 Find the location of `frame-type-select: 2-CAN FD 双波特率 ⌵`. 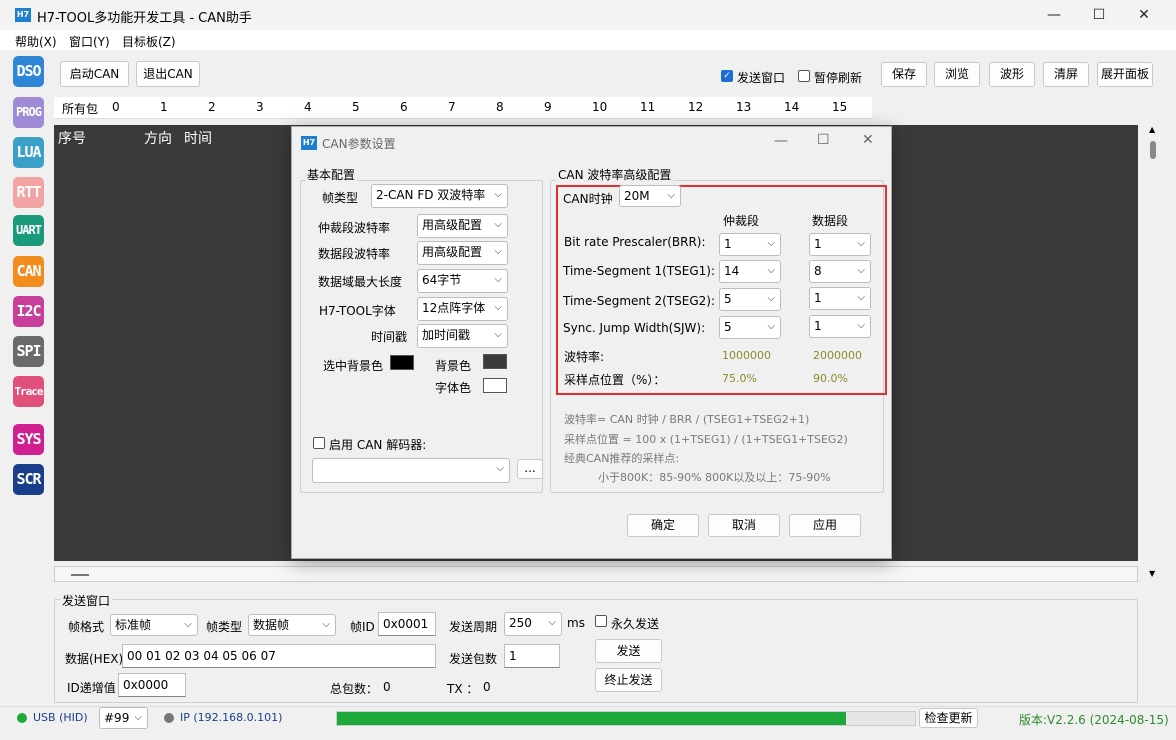

frame-type-select: 2-CAN FD 双波特率 ⌵ is located at coordinates (439, 196).